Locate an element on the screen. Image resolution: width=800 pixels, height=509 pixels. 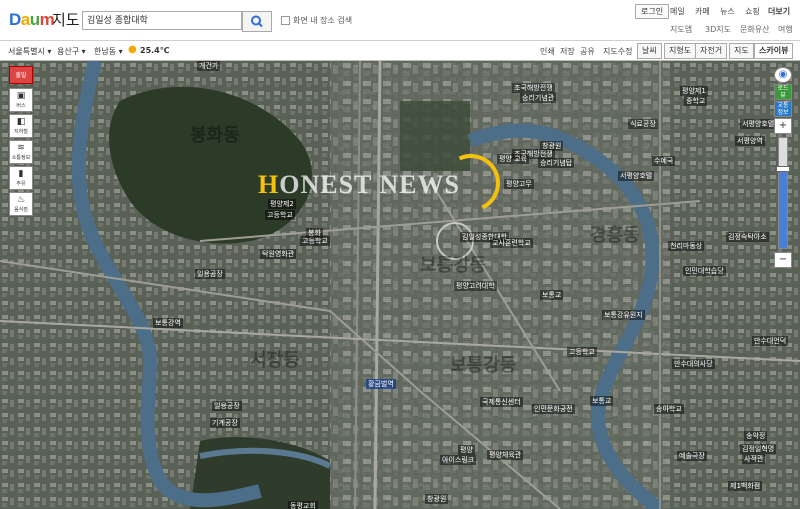
map-poi-label: 평양 교육 is located at coordinates (513, 159).